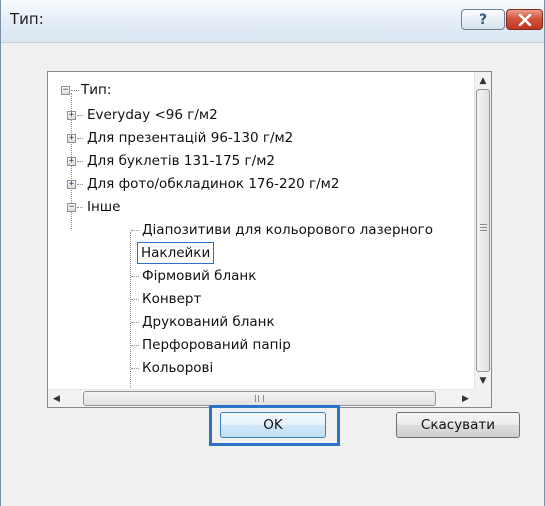 The width and height of the screenshot is (545, 506). What do you see at coordinates (172, 299) in the screenshot?
I see `tree-leaf-label: Конверт` at bounding box center [172, 299].